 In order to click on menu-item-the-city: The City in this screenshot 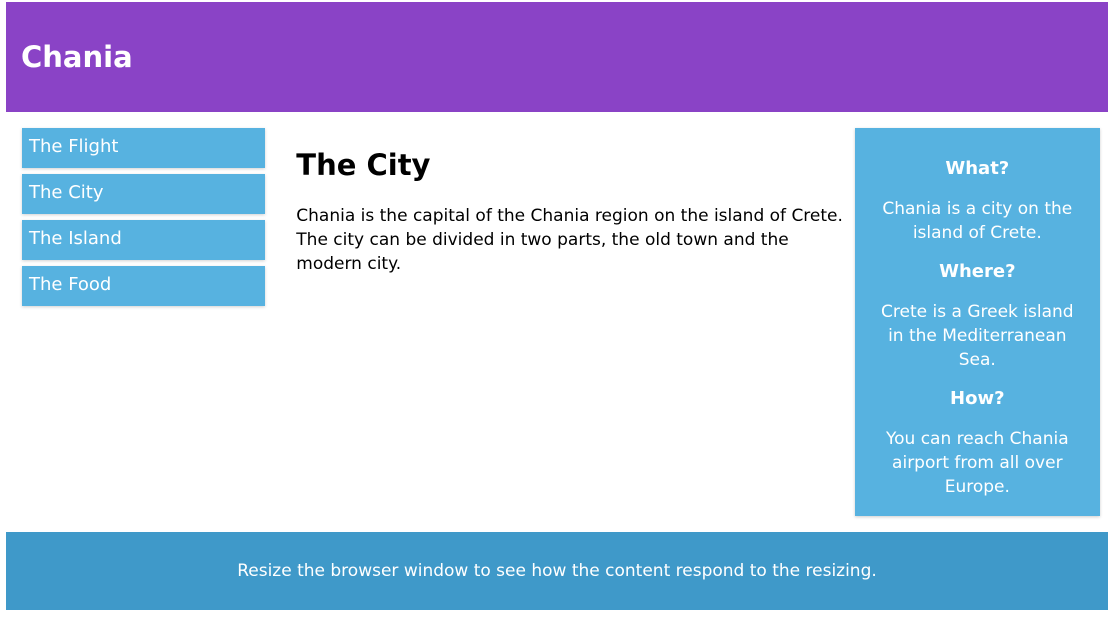, I will do `click(144, 194)`.